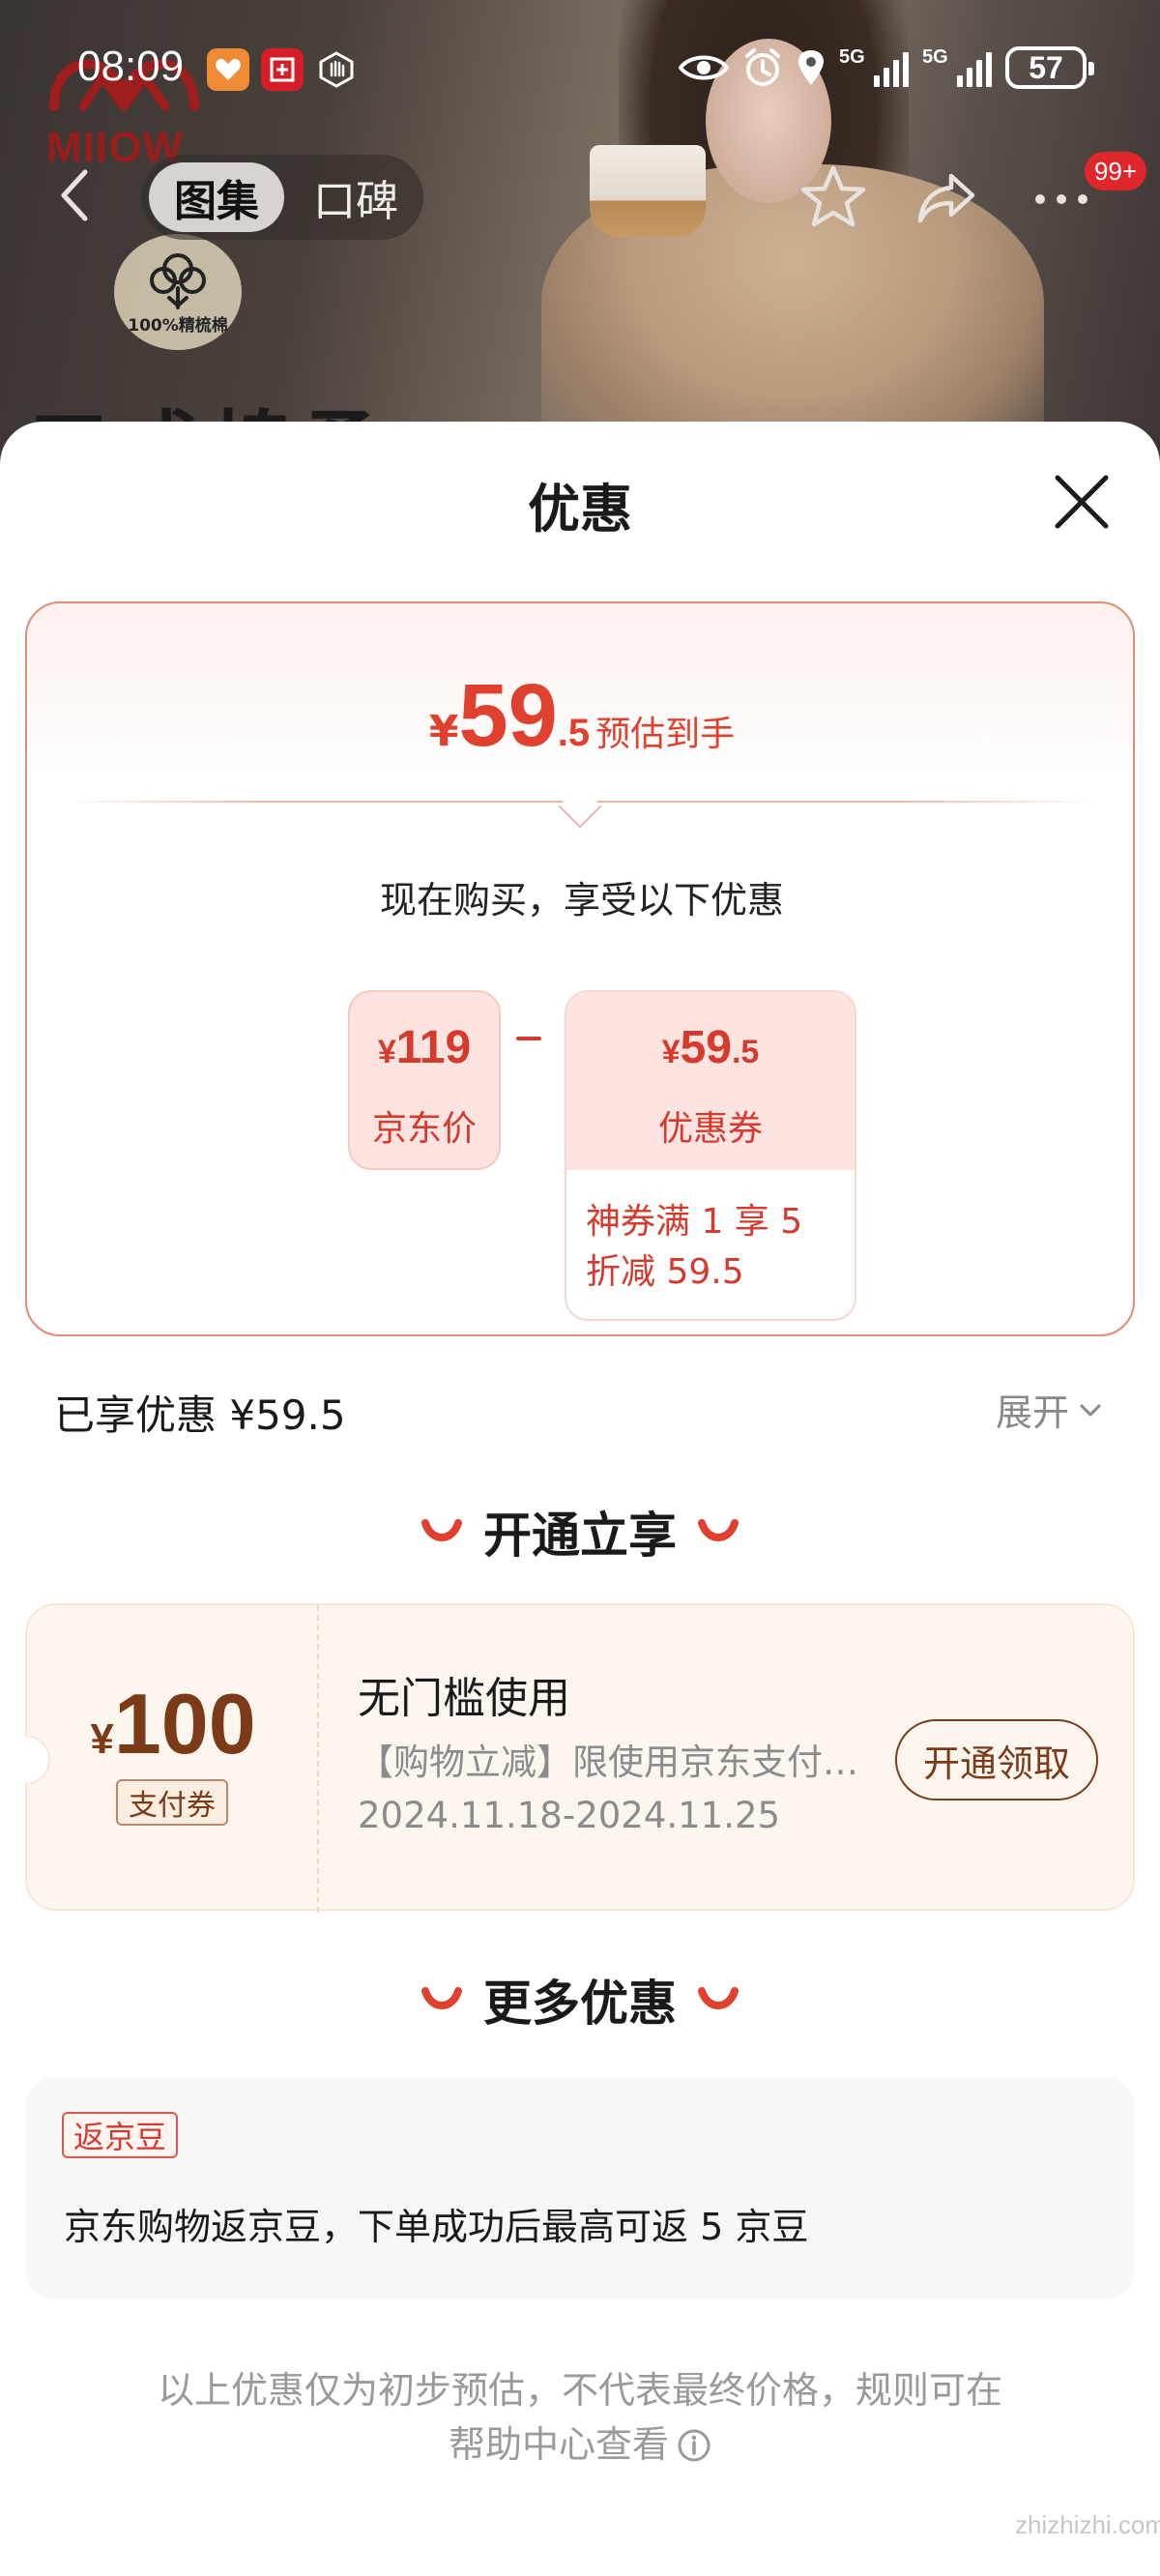 Image resolution: width=1160 pixels, height=2576 pixels. I want to click on footer-note-text: 以上优惠仅为初步预估，不代表最终价格，规则可在帮助中心查看, so click(579, 2417).